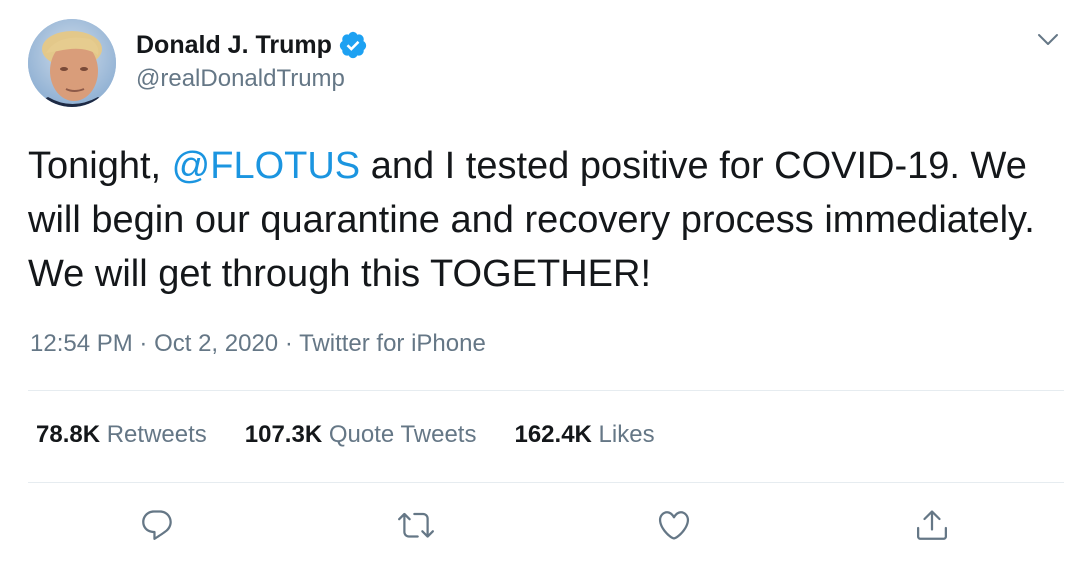 This screenshot has height=569, width=1088. I want to click on tweet-source: Twitter for iPhone, so click(392, 343).